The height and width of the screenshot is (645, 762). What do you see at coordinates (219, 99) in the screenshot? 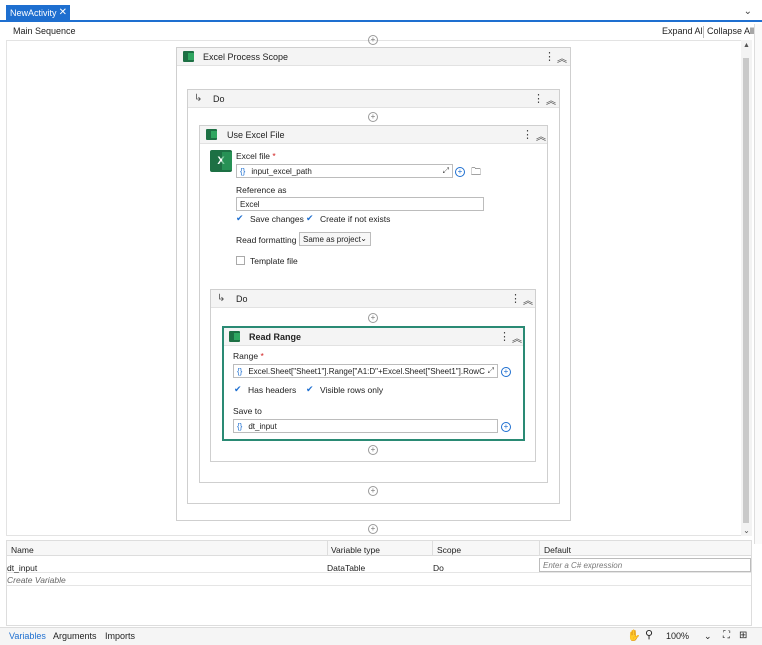
I see `do-outer-title: Do` at bounding box center [219, 99].